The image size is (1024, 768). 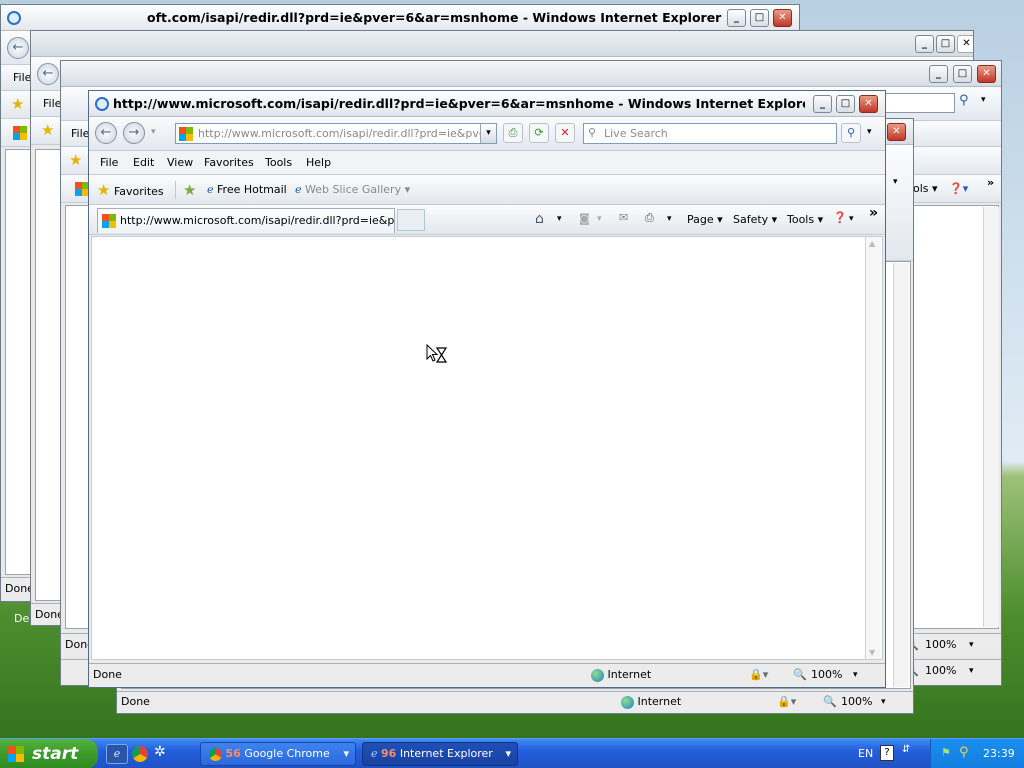 I want to click on menu-edit: Edit, so click(x=143, y=163).